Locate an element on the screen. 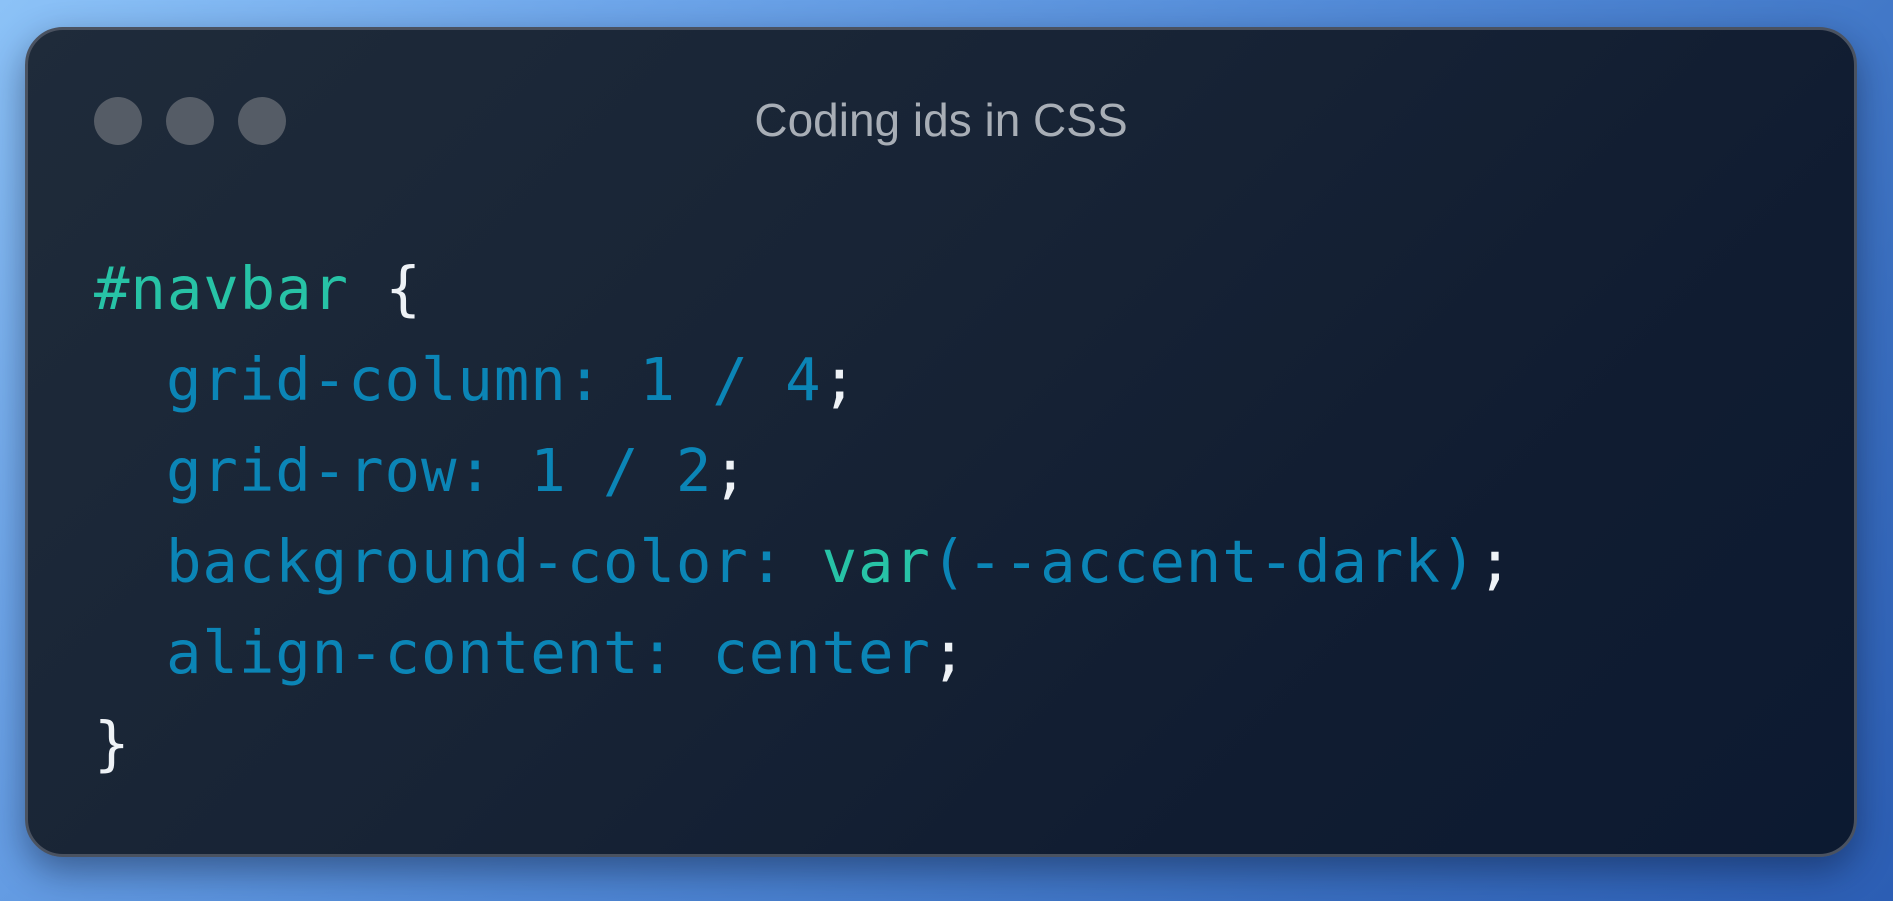 The height and width of the screenshot is (901, 1893). code-line-4: background-color: var(--accent-dark); is located at coordinates (804, 561).